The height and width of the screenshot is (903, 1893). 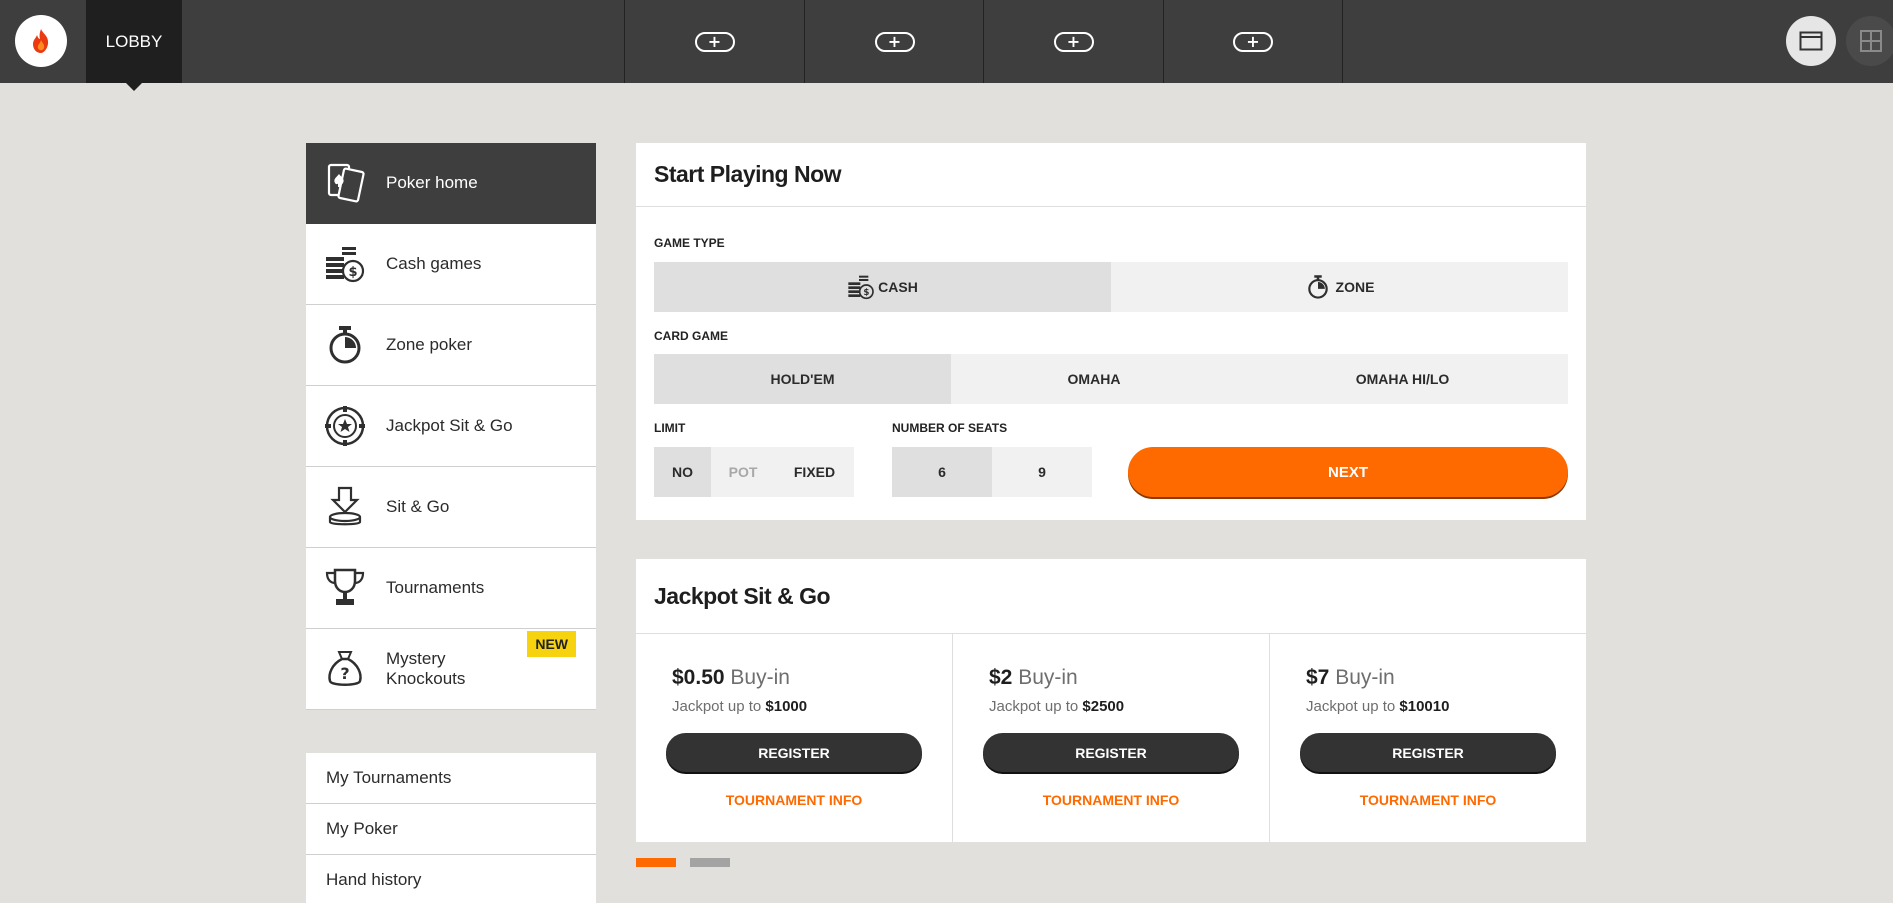 I want to click on sidebar-item-zone-poker: Zone poker, so click(x=451, y=345).